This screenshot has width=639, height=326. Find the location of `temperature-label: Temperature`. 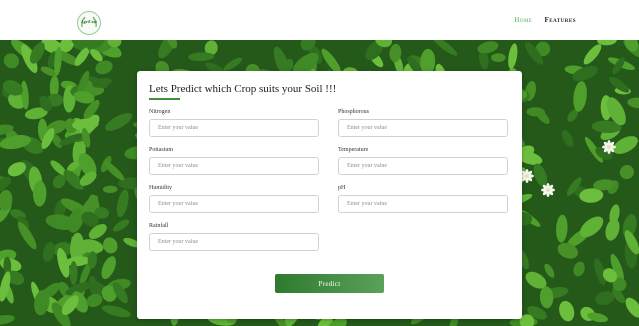

temperature-label: Temperature is located at coordinates (353, 150).